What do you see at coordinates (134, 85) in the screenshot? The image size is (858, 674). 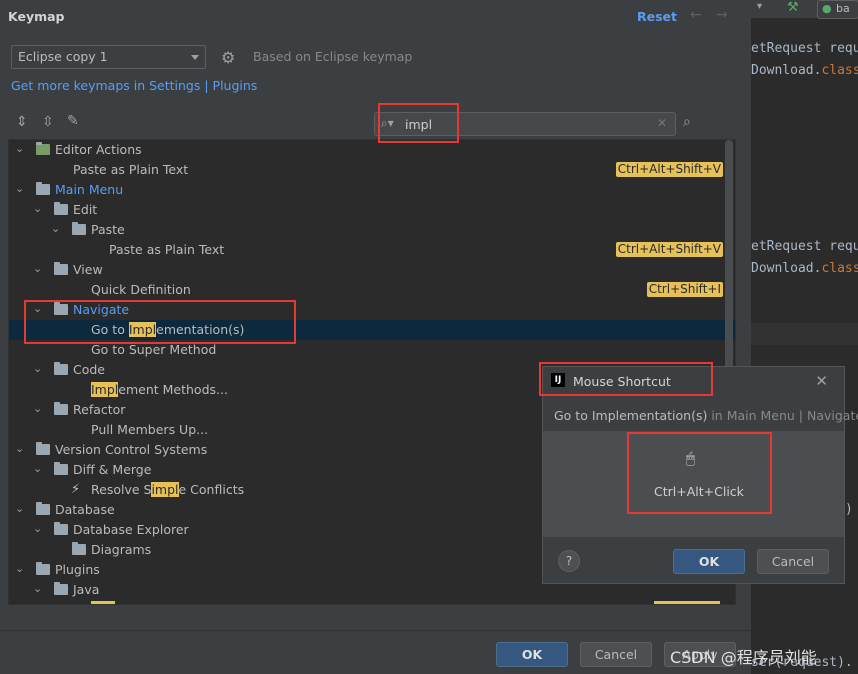 I see `more-keymaps-link: Get more keymaps in Settings | Plugins` at bounding box center [134, 85].